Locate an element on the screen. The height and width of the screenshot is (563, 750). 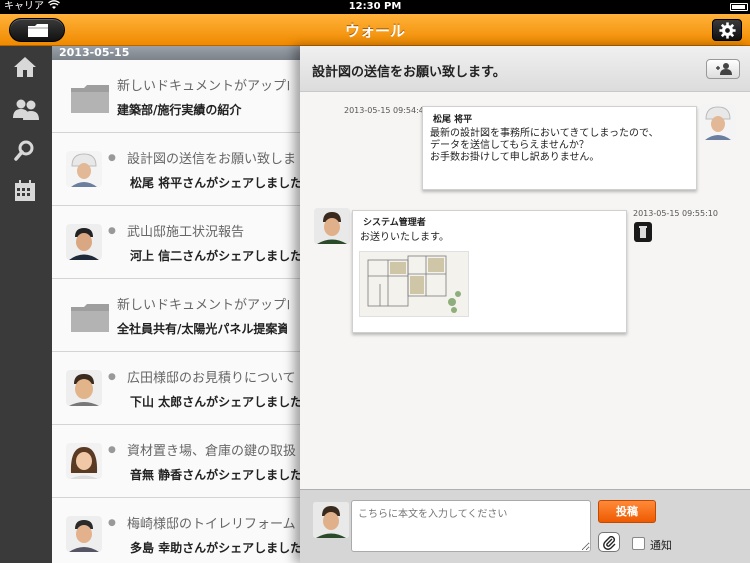
list-item-subtitle: 全社員共有/太陽光パネル提案資料 is located at coordinates (202, 329).